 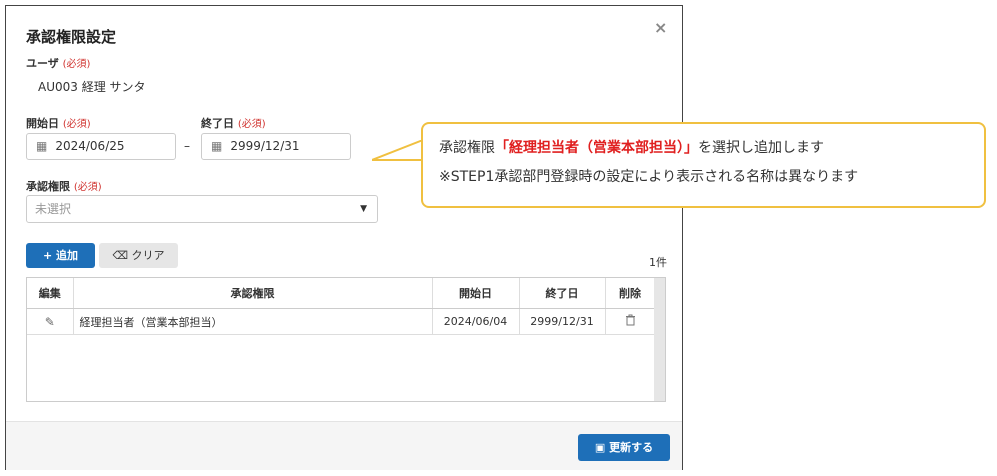 What do you see at coordinates (398, 150) in the screenshot?
I see `callout-pointer` at bounding box center [398, 150].